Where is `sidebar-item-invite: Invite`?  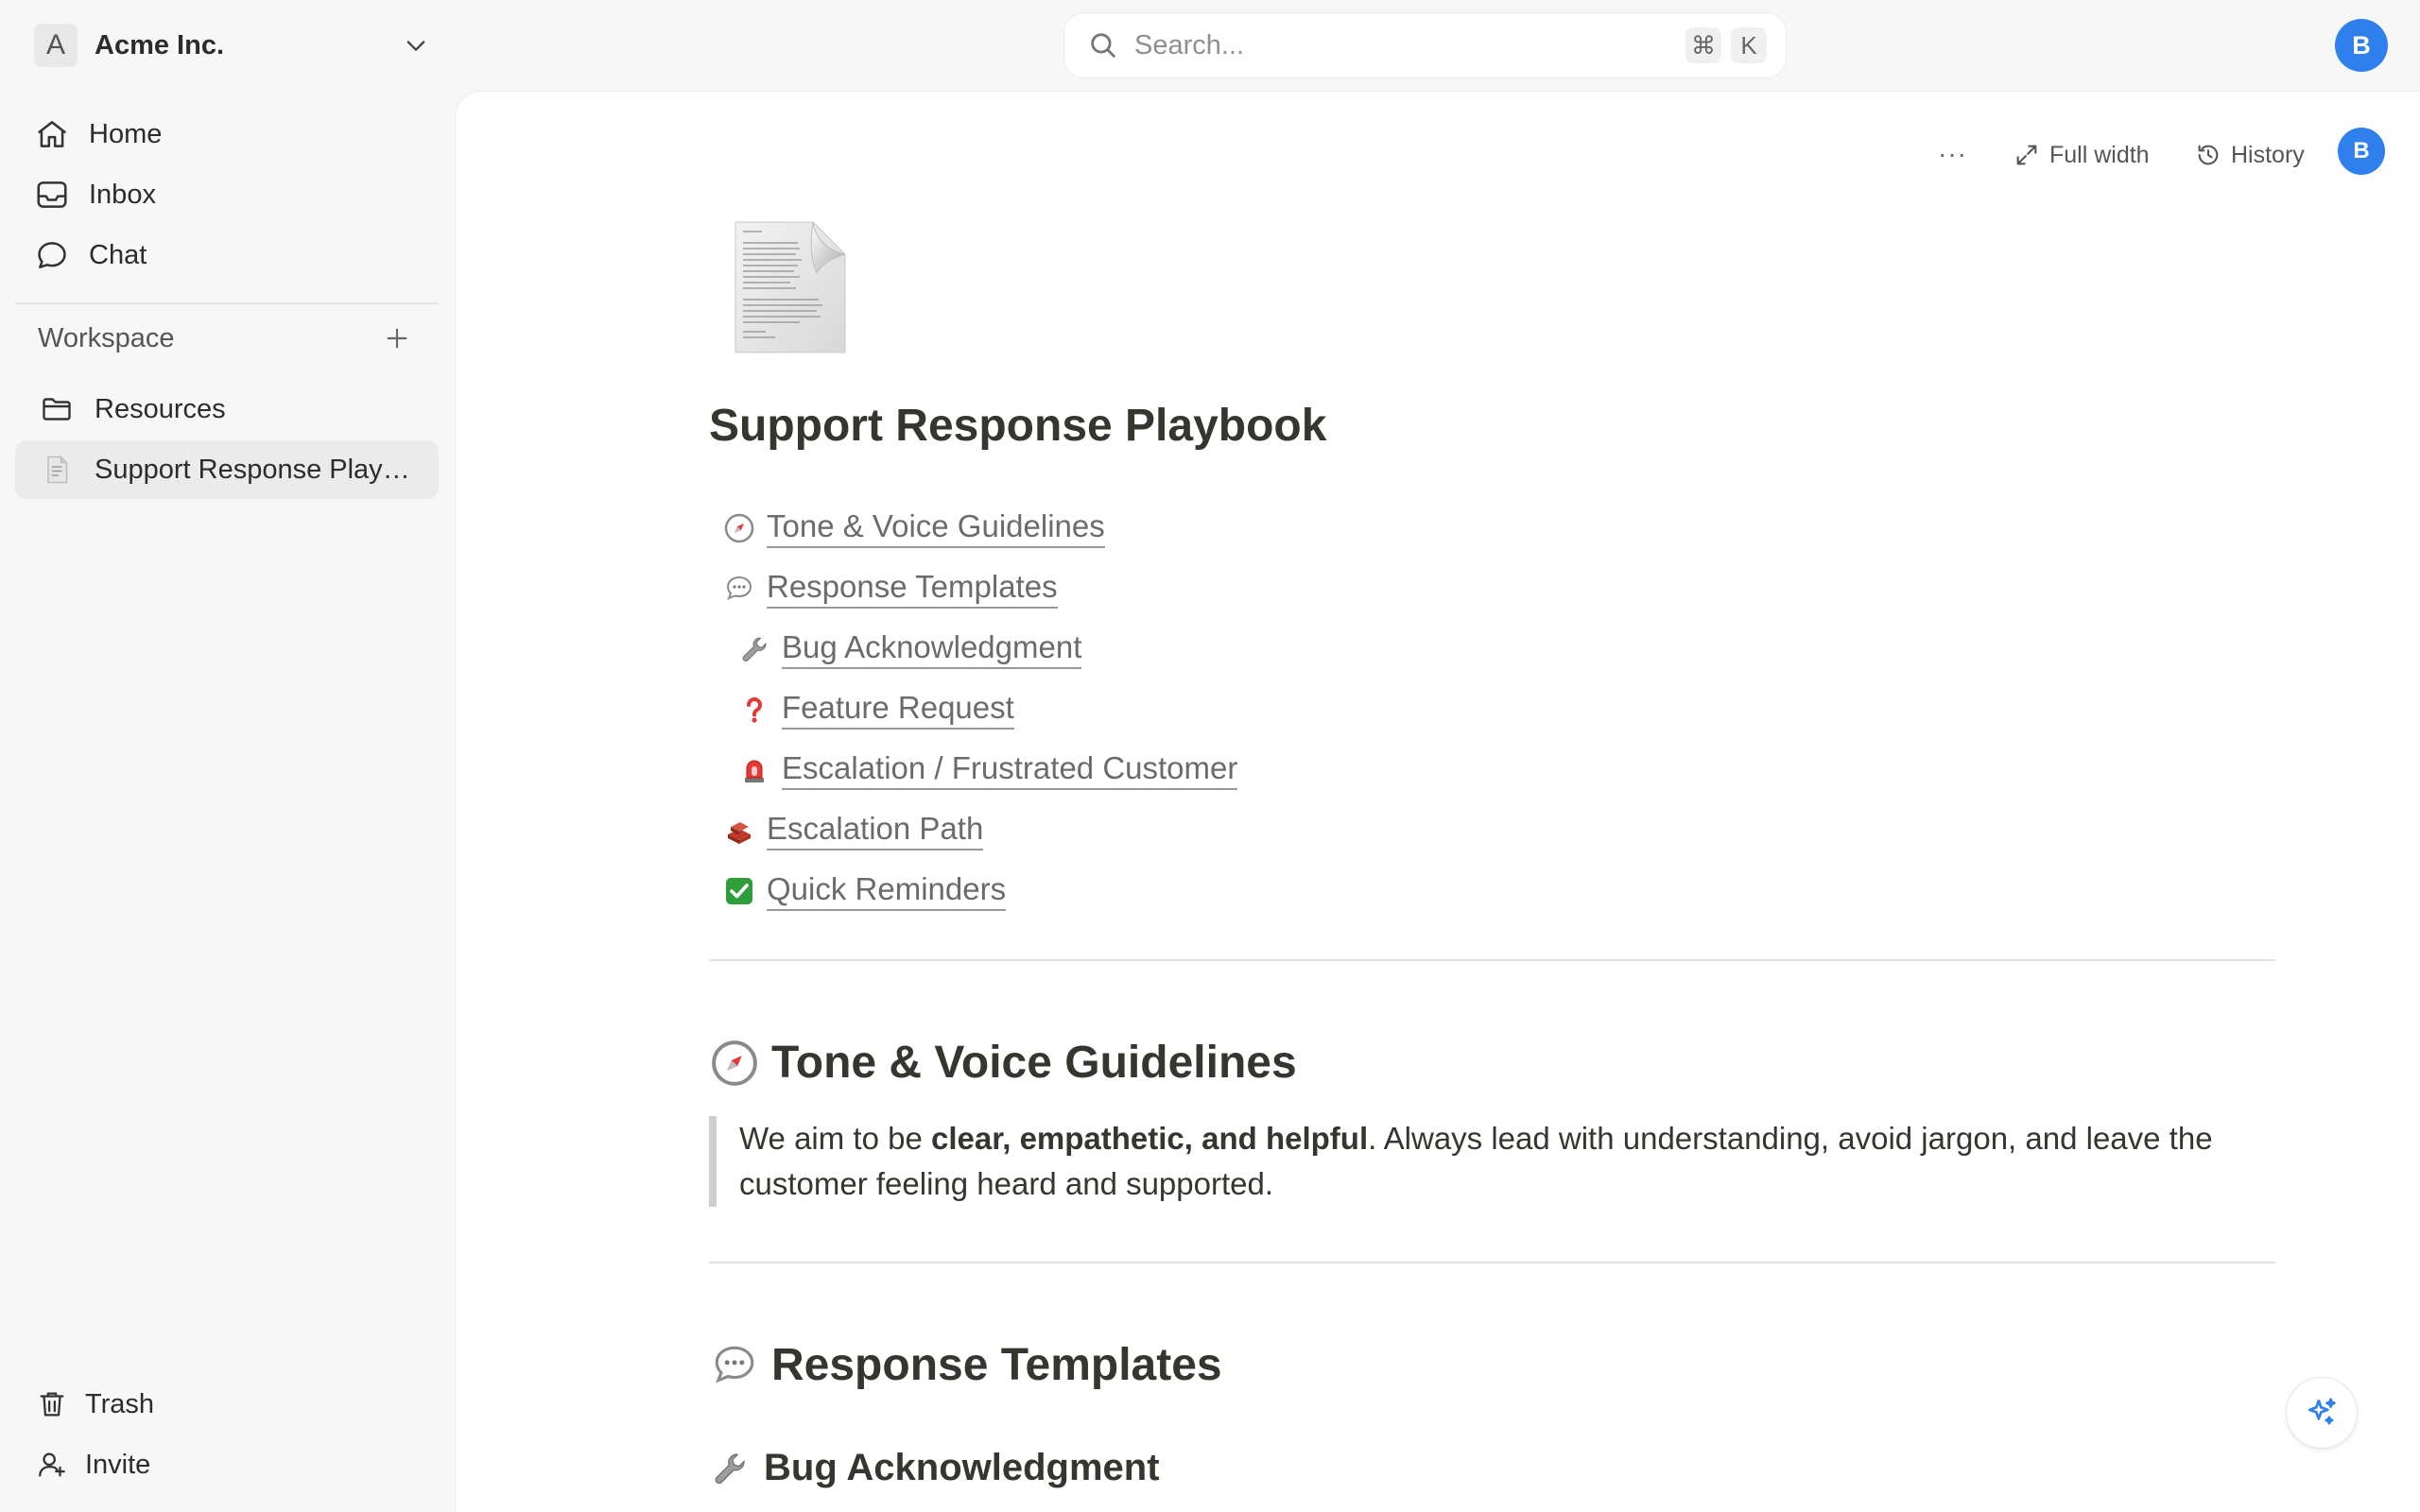
sidebar-item-invite: Invite is located at coordinates (93, 1464).